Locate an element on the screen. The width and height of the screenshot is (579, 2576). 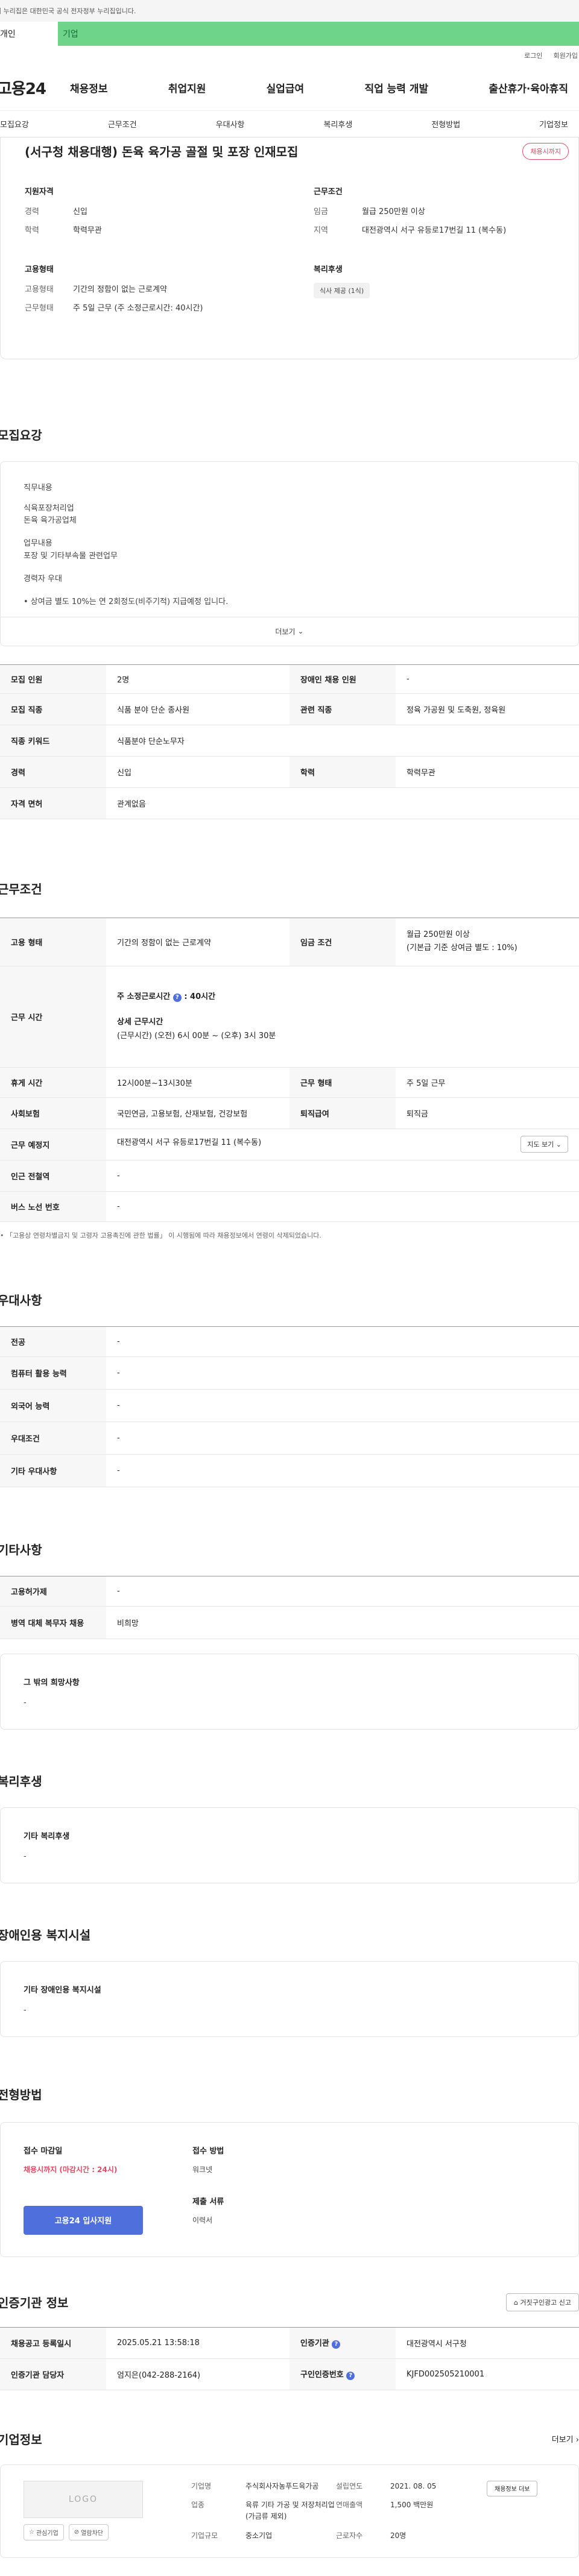
table-cell: 2명 is located at coordinates (198, 679).